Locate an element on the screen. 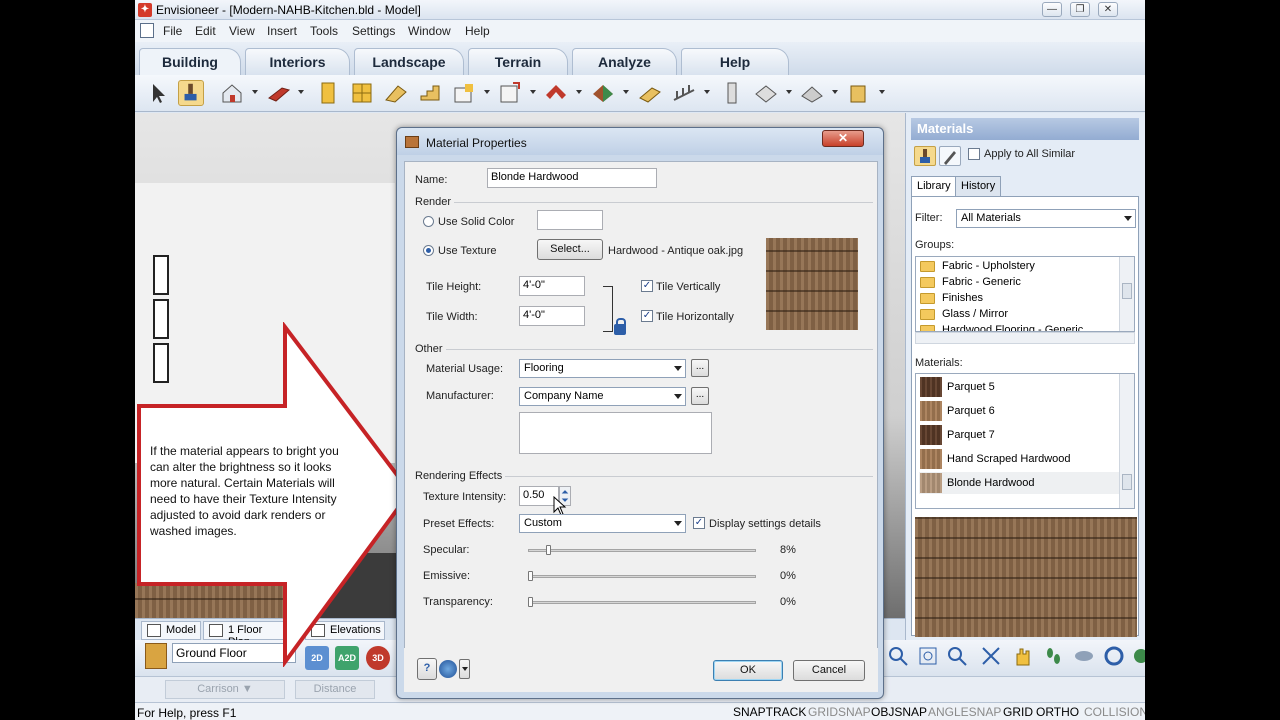  lock-icon is located at coordinates (620, 326).